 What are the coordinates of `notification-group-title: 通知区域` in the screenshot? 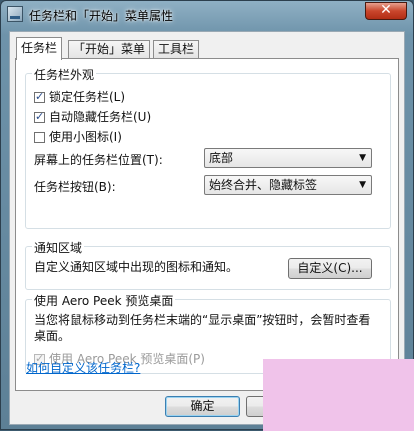 It's located at (58, 247).